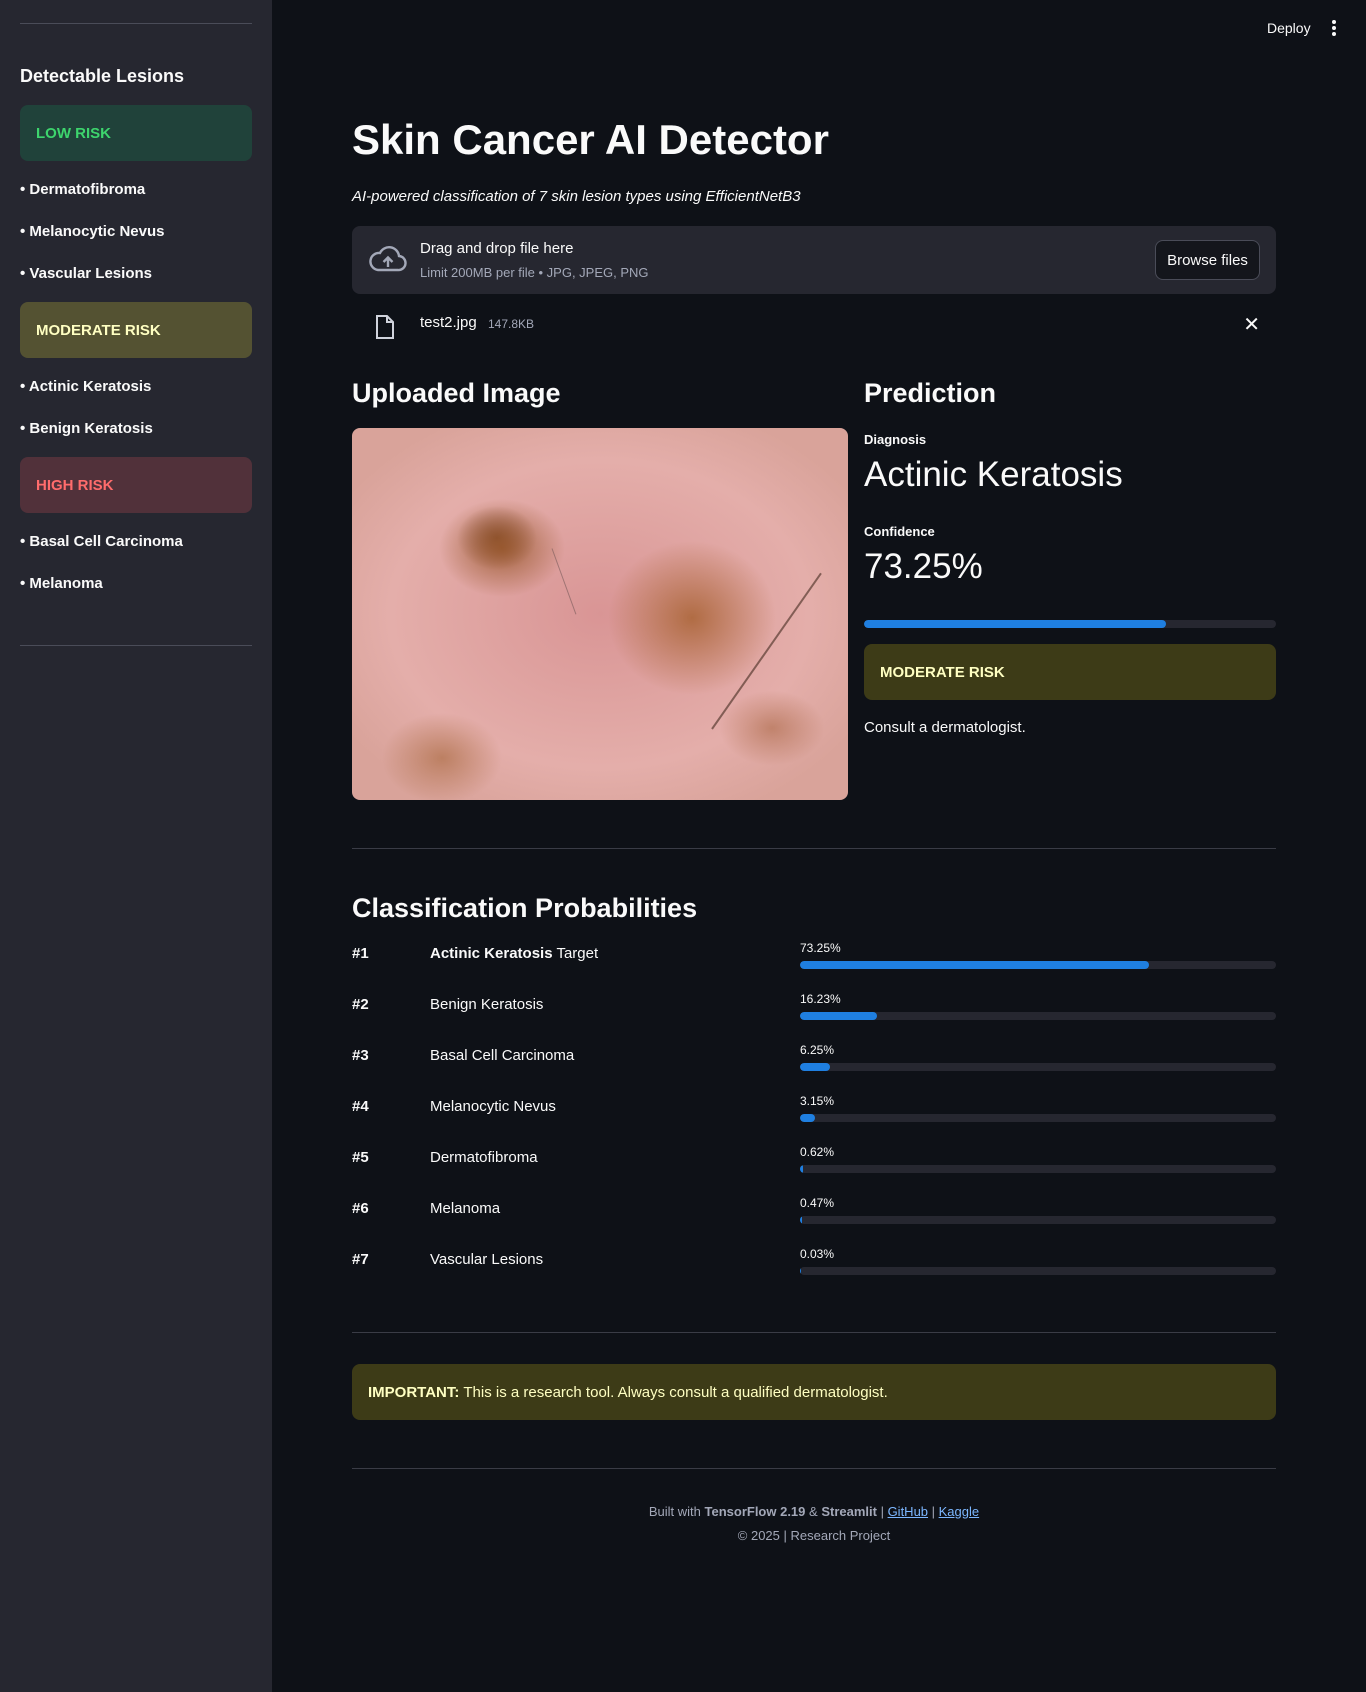  Describe the element at coordinates (86, 273) in the screenshot. I see `sidebar-item-vascular-lesions: • Vascular Lesions` at that location.